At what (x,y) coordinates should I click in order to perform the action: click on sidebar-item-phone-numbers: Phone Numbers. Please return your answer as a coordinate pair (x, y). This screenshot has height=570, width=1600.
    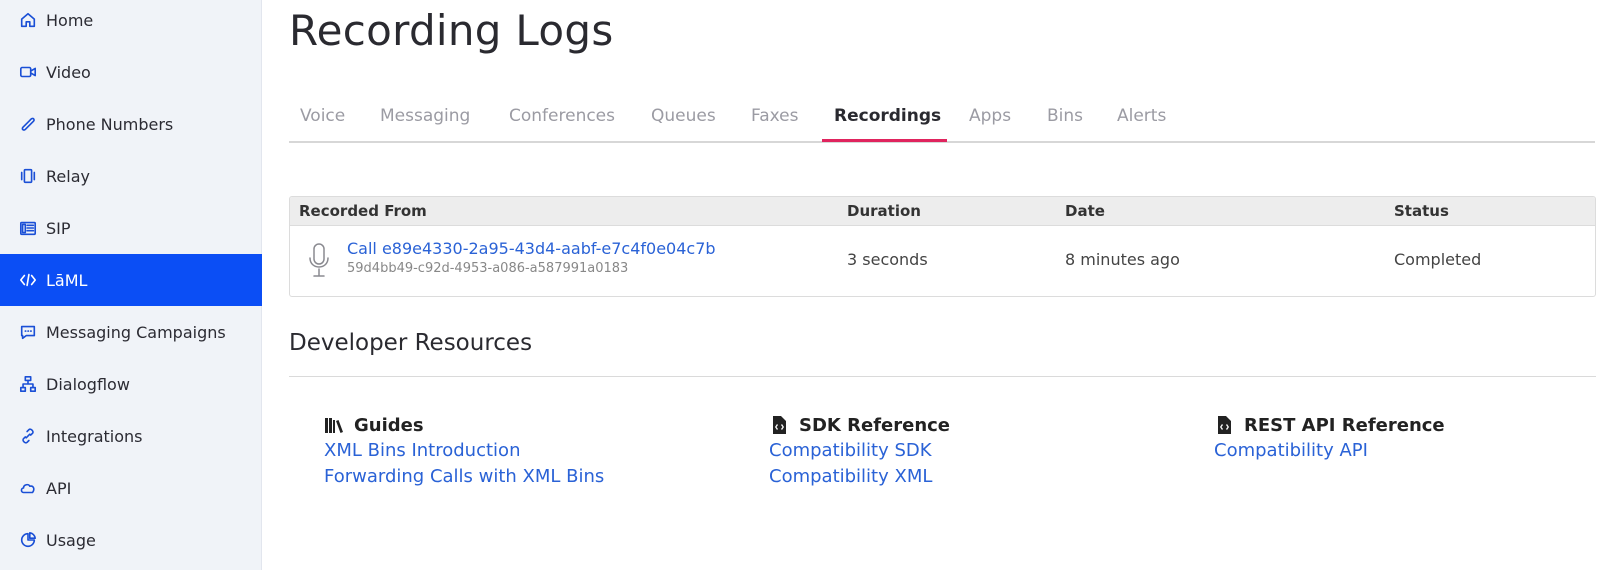
    Looking at the image, I should click on (131, 124).